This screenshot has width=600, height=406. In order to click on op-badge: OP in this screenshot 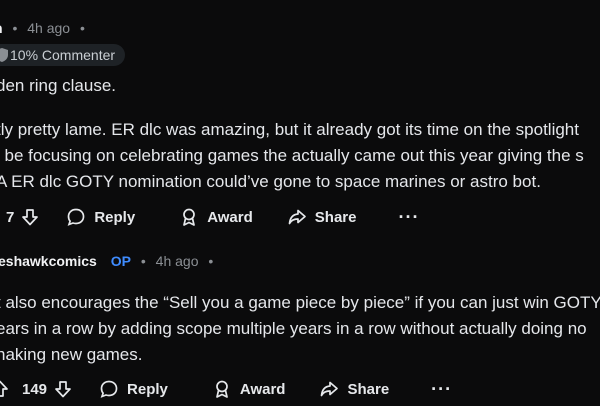, I will do `click(120, 261)`.